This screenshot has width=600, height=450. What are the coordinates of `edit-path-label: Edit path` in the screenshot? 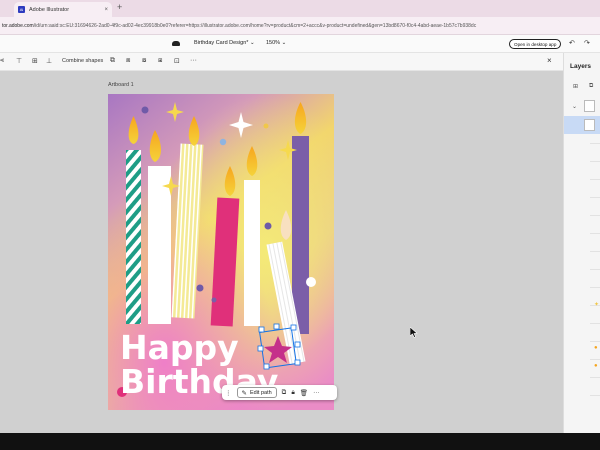 It's located at (260, 392).